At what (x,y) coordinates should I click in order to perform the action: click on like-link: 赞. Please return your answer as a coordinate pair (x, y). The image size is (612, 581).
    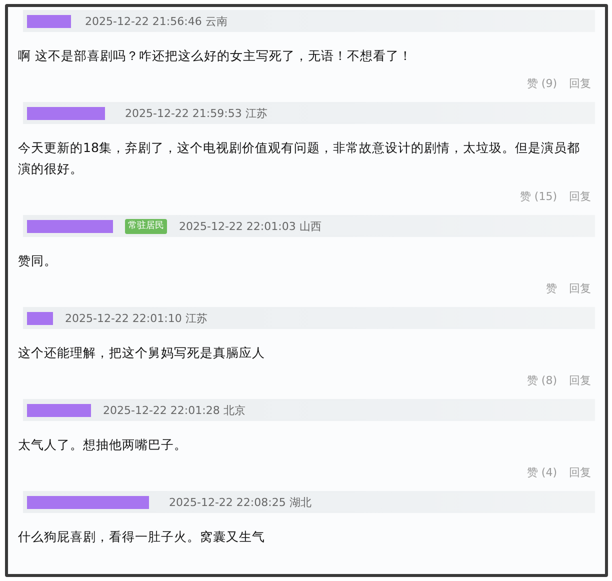
    Looking at the image, I should click on (551, 288).